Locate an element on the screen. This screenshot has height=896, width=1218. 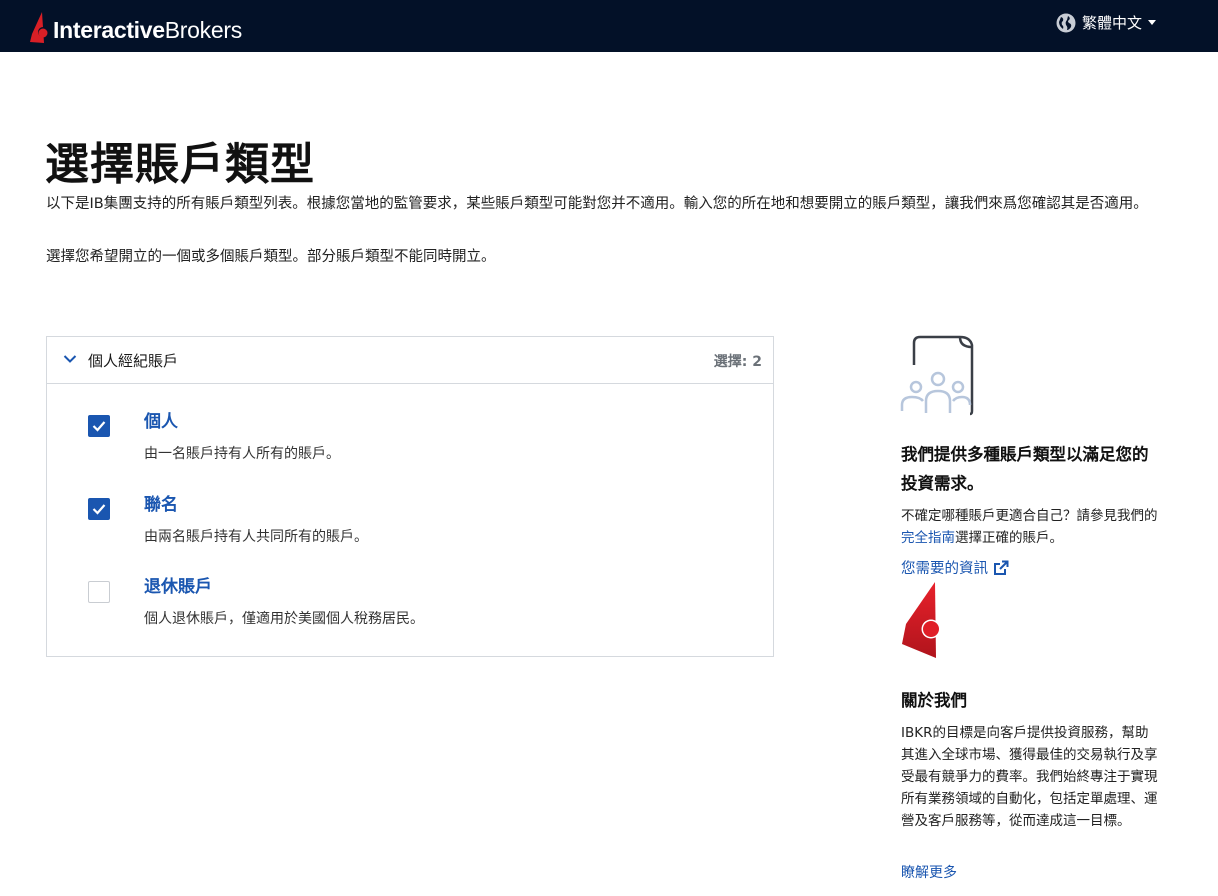
complete-guide-link: 完全指南 is located at coordinates (928, 538).